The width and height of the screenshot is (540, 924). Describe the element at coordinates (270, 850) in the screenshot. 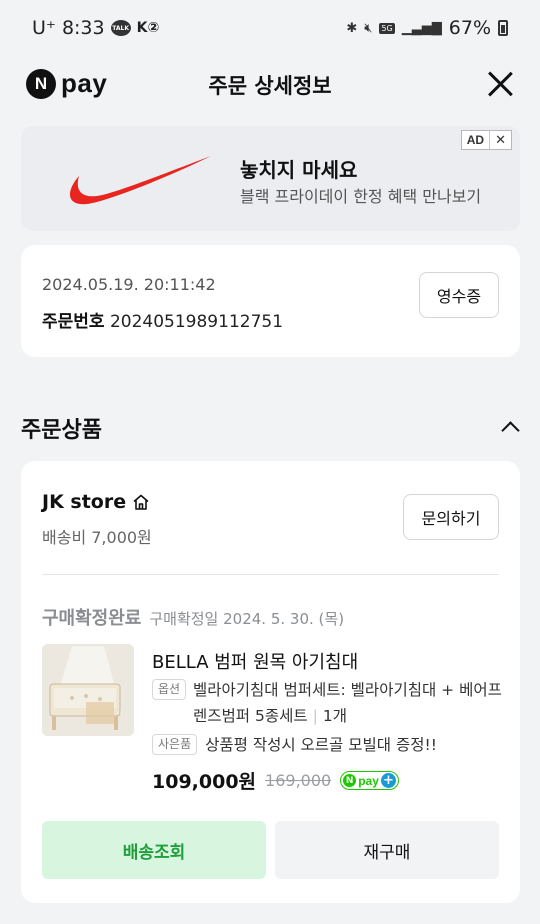

I see `action-buttons: 배송조회 재구매` at that location.